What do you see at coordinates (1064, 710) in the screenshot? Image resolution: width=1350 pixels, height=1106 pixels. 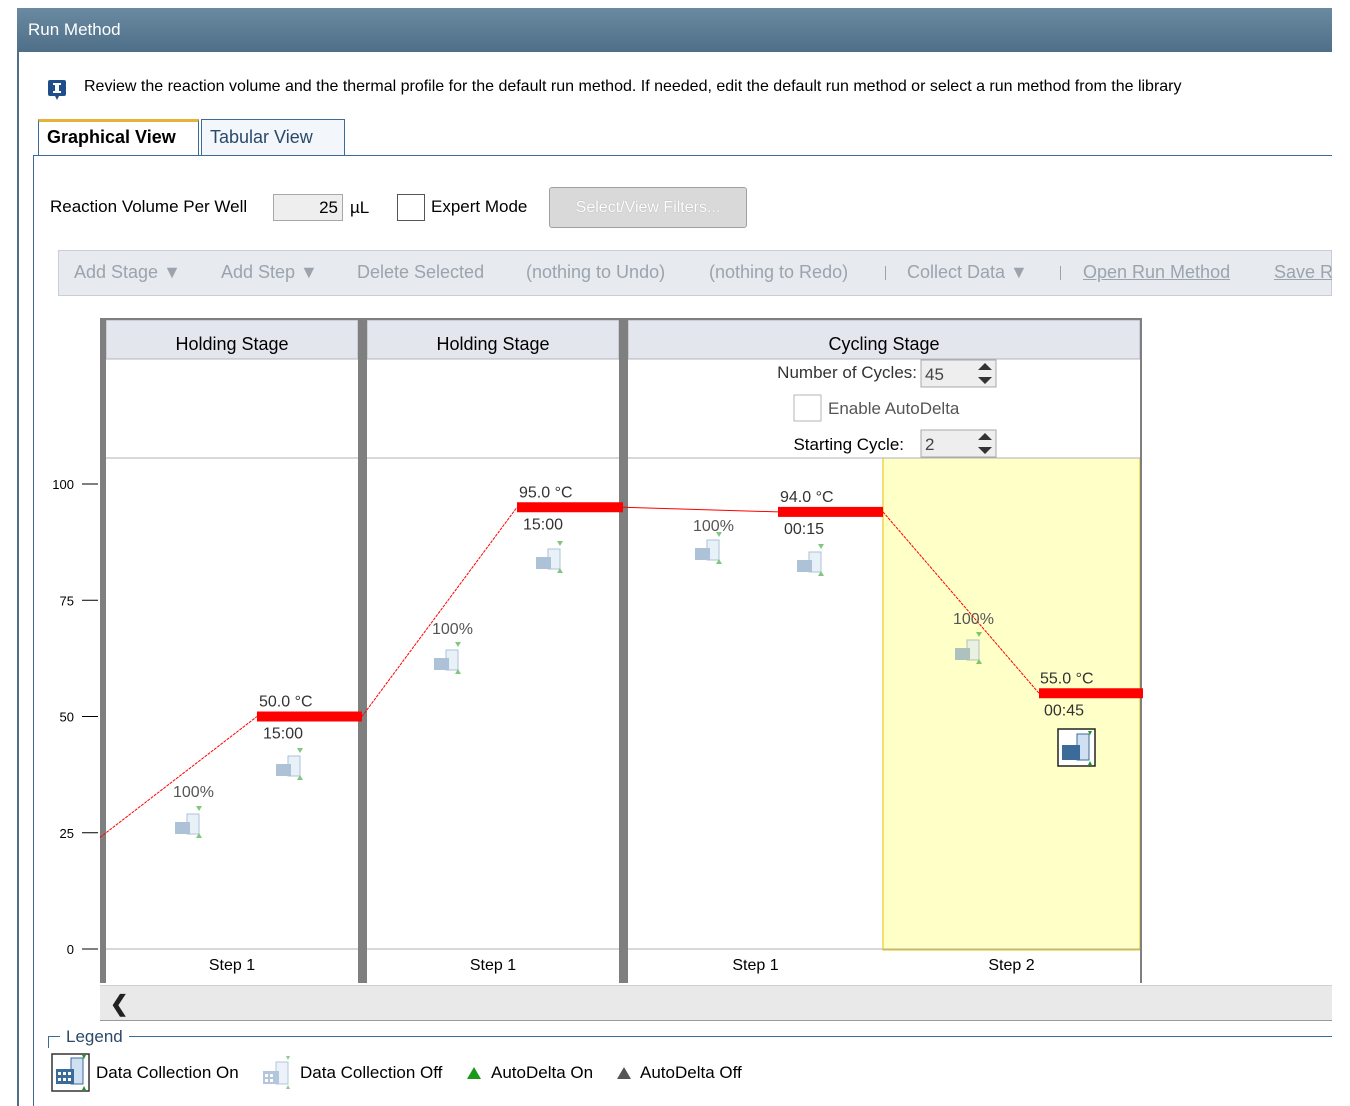 I see `step-time-label: 00:45` at bounding box center [1064, 710].